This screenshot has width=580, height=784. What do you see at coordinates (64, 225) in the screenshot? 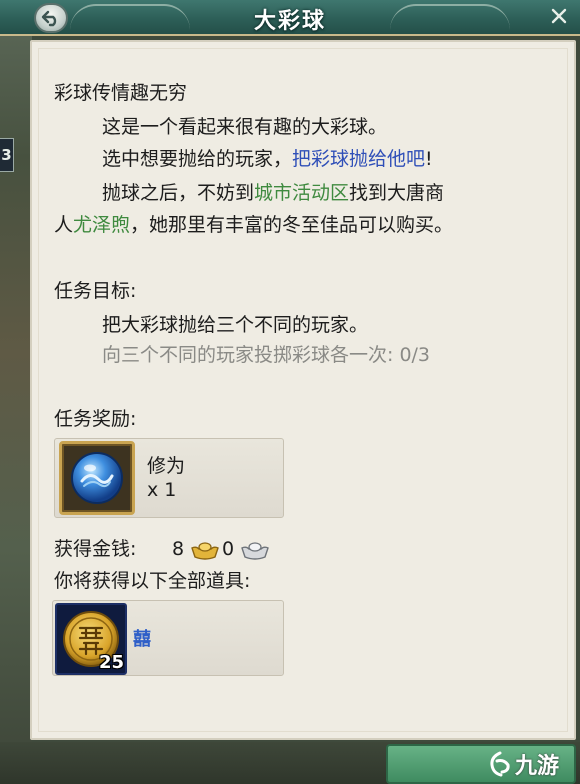
I see `description-line-4-prefix: 人` at bounding box center [64, 225].